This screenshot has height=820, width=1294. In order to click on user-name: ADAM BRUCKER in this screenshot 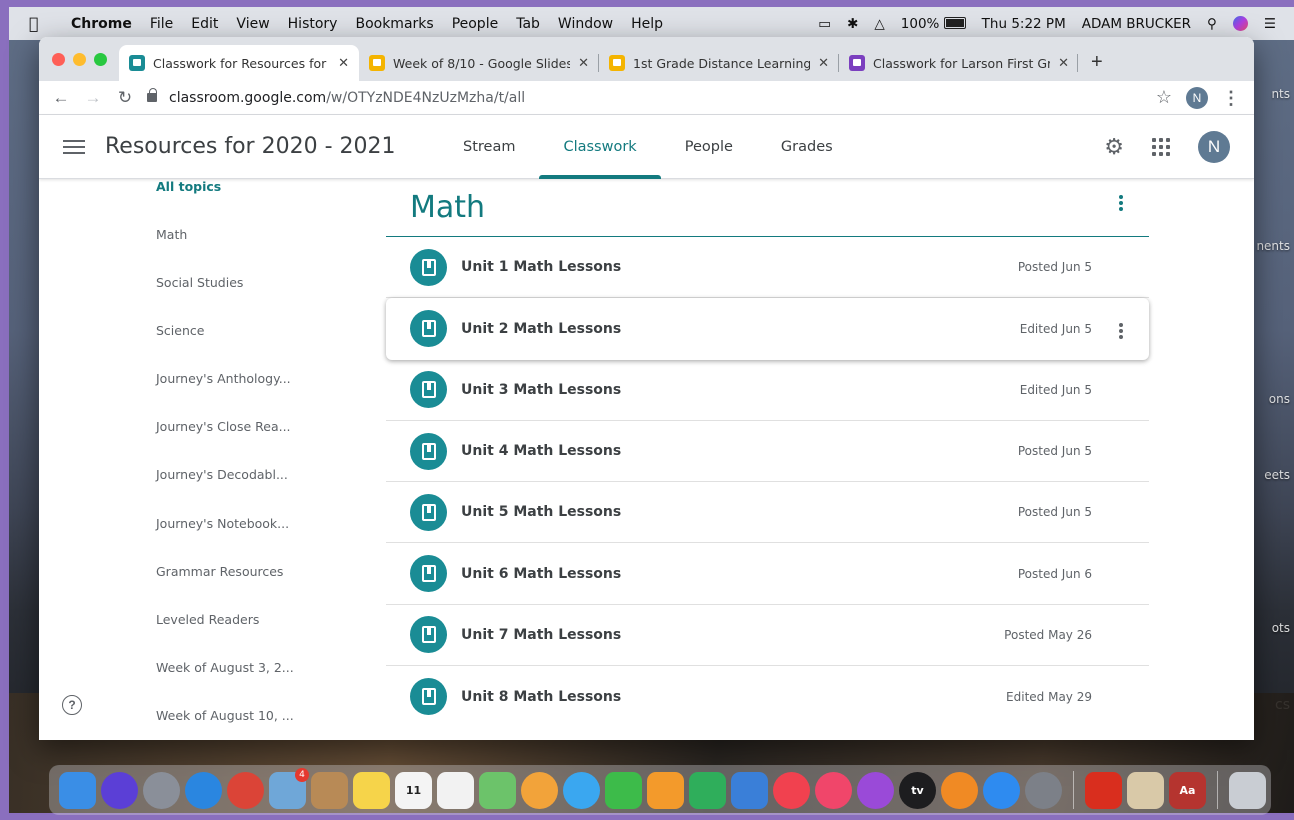, I will do `click(1136, 24)`.